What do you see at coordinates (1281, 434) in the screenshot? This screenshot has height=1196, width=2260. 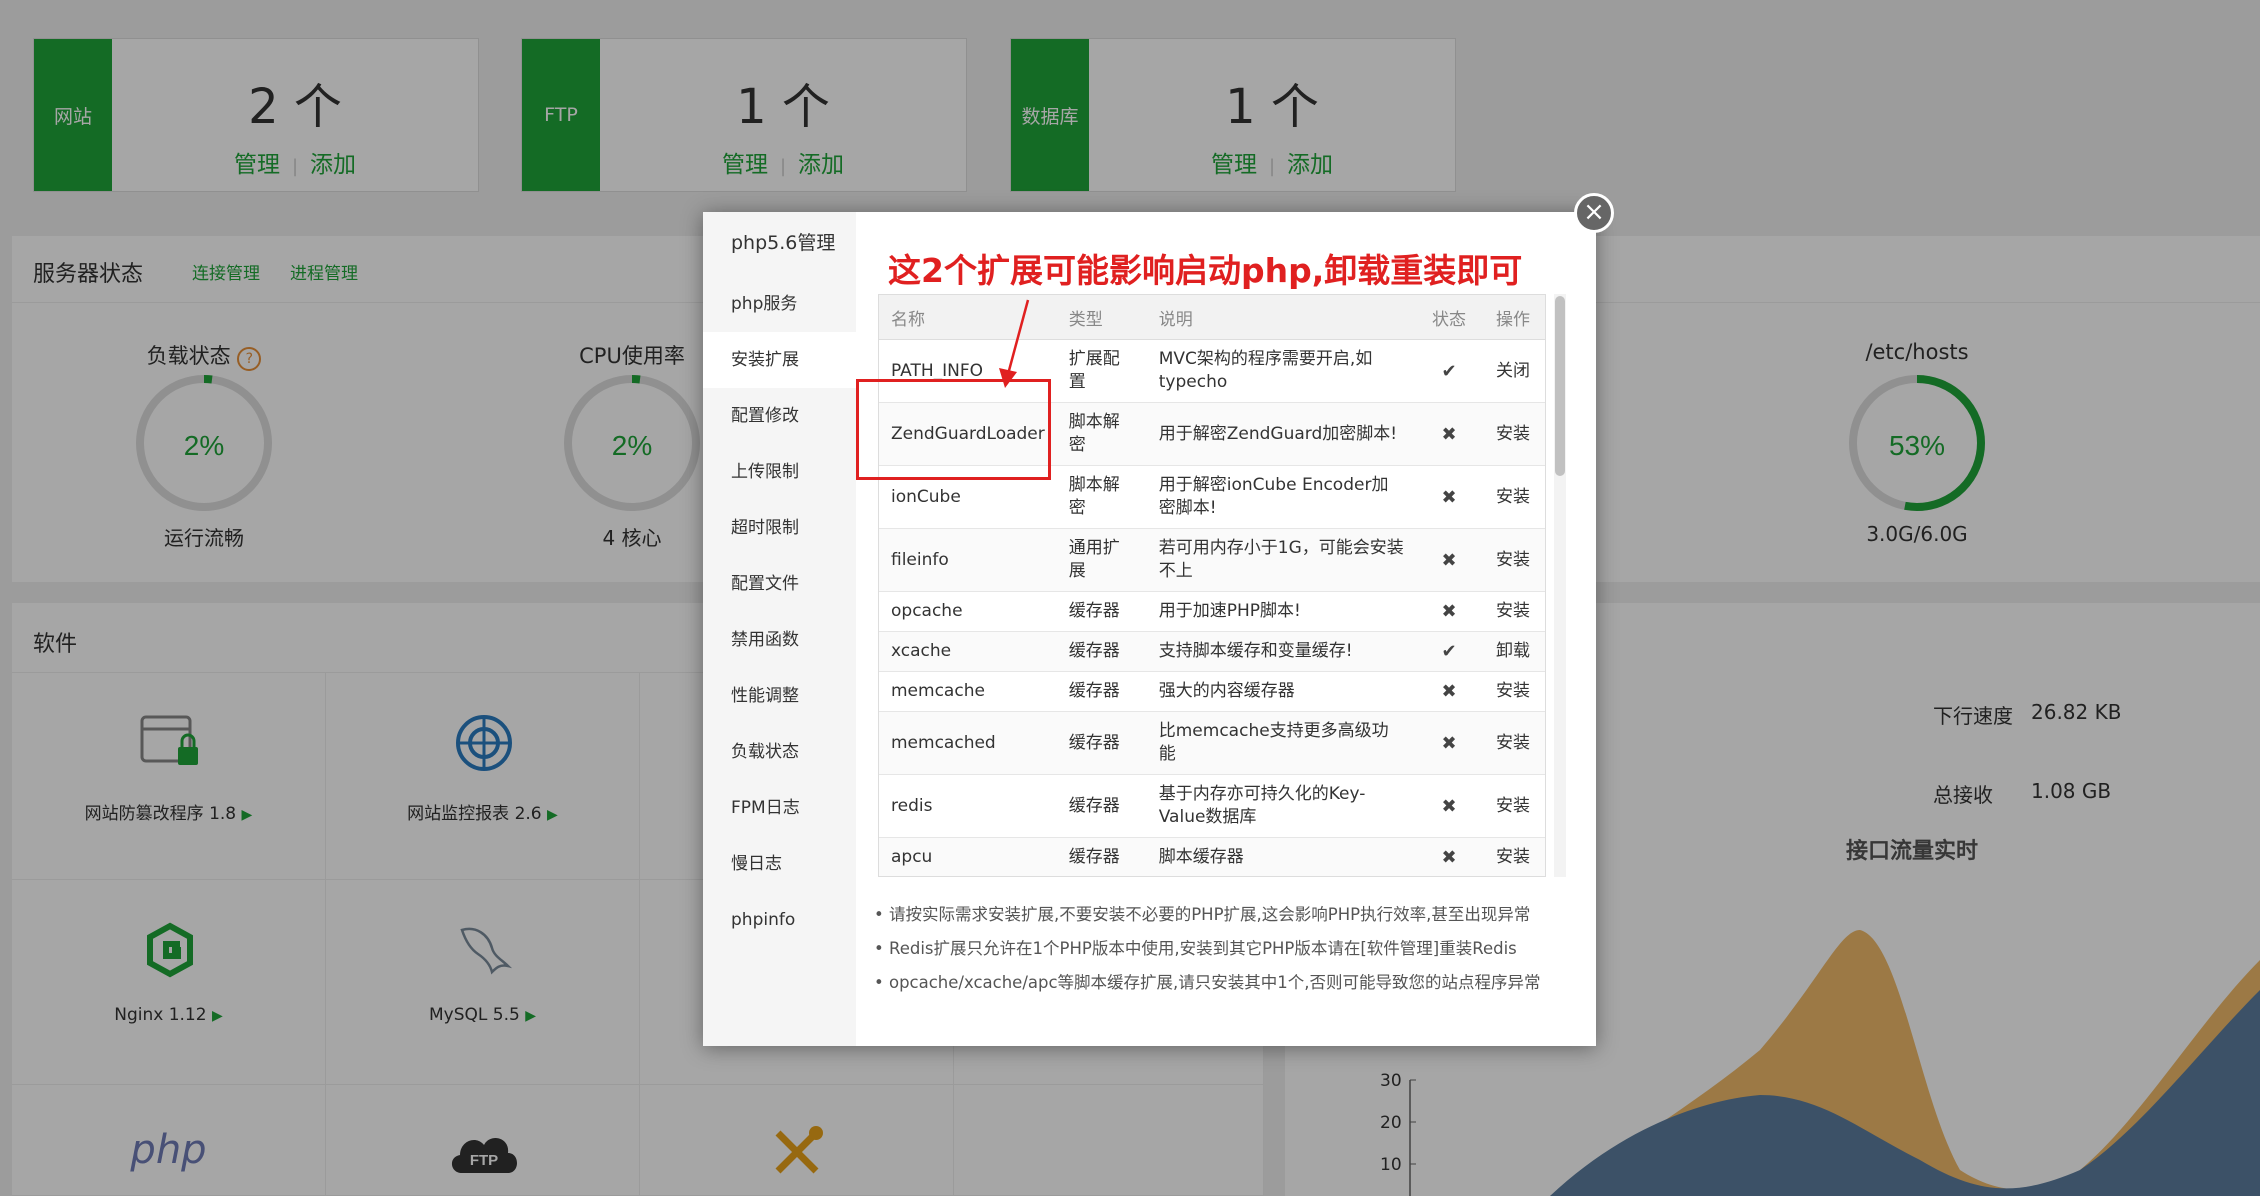 I see `ext-desc: 用于解密ZendGuard加密脚本!` at bounding box center [1281, 434].